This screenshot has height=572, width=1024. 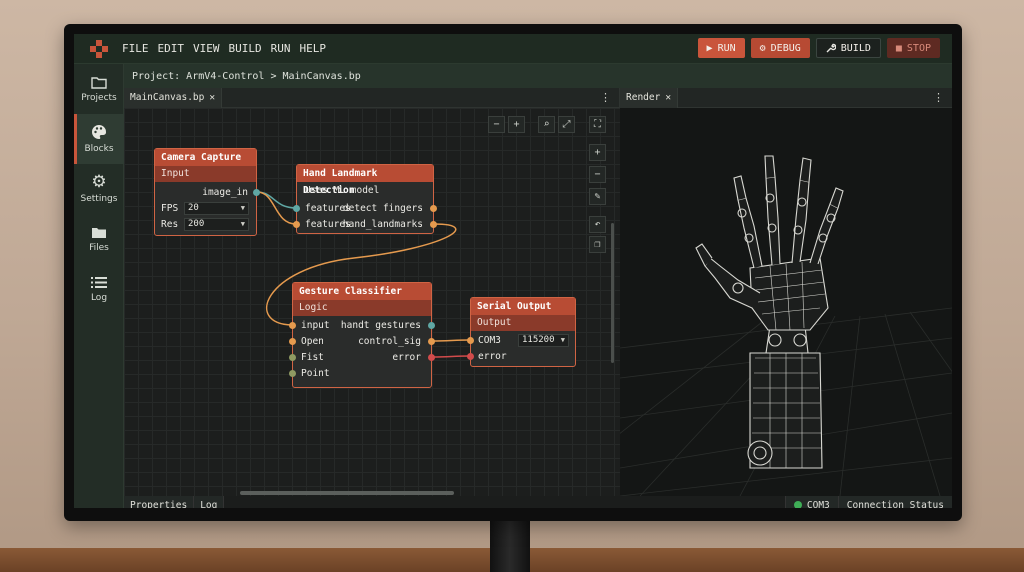 What do you see at coordinates (797, 504) in the screenshot?
I see `status-dot-icon` at bounding box center [797, 504].